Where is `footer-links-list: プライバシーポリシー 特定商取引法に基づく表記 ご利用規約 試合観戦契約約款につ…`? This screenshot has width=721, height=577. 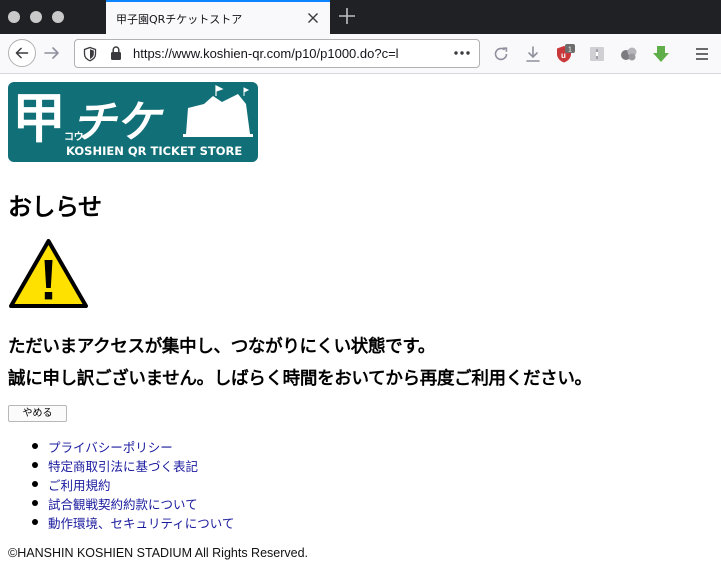
footer-links-list: プライバシーポリシー 特定商取引法に基づく表記 ご利用規約 試合観戦契約約款につ… is located at coordinates (132, 484).